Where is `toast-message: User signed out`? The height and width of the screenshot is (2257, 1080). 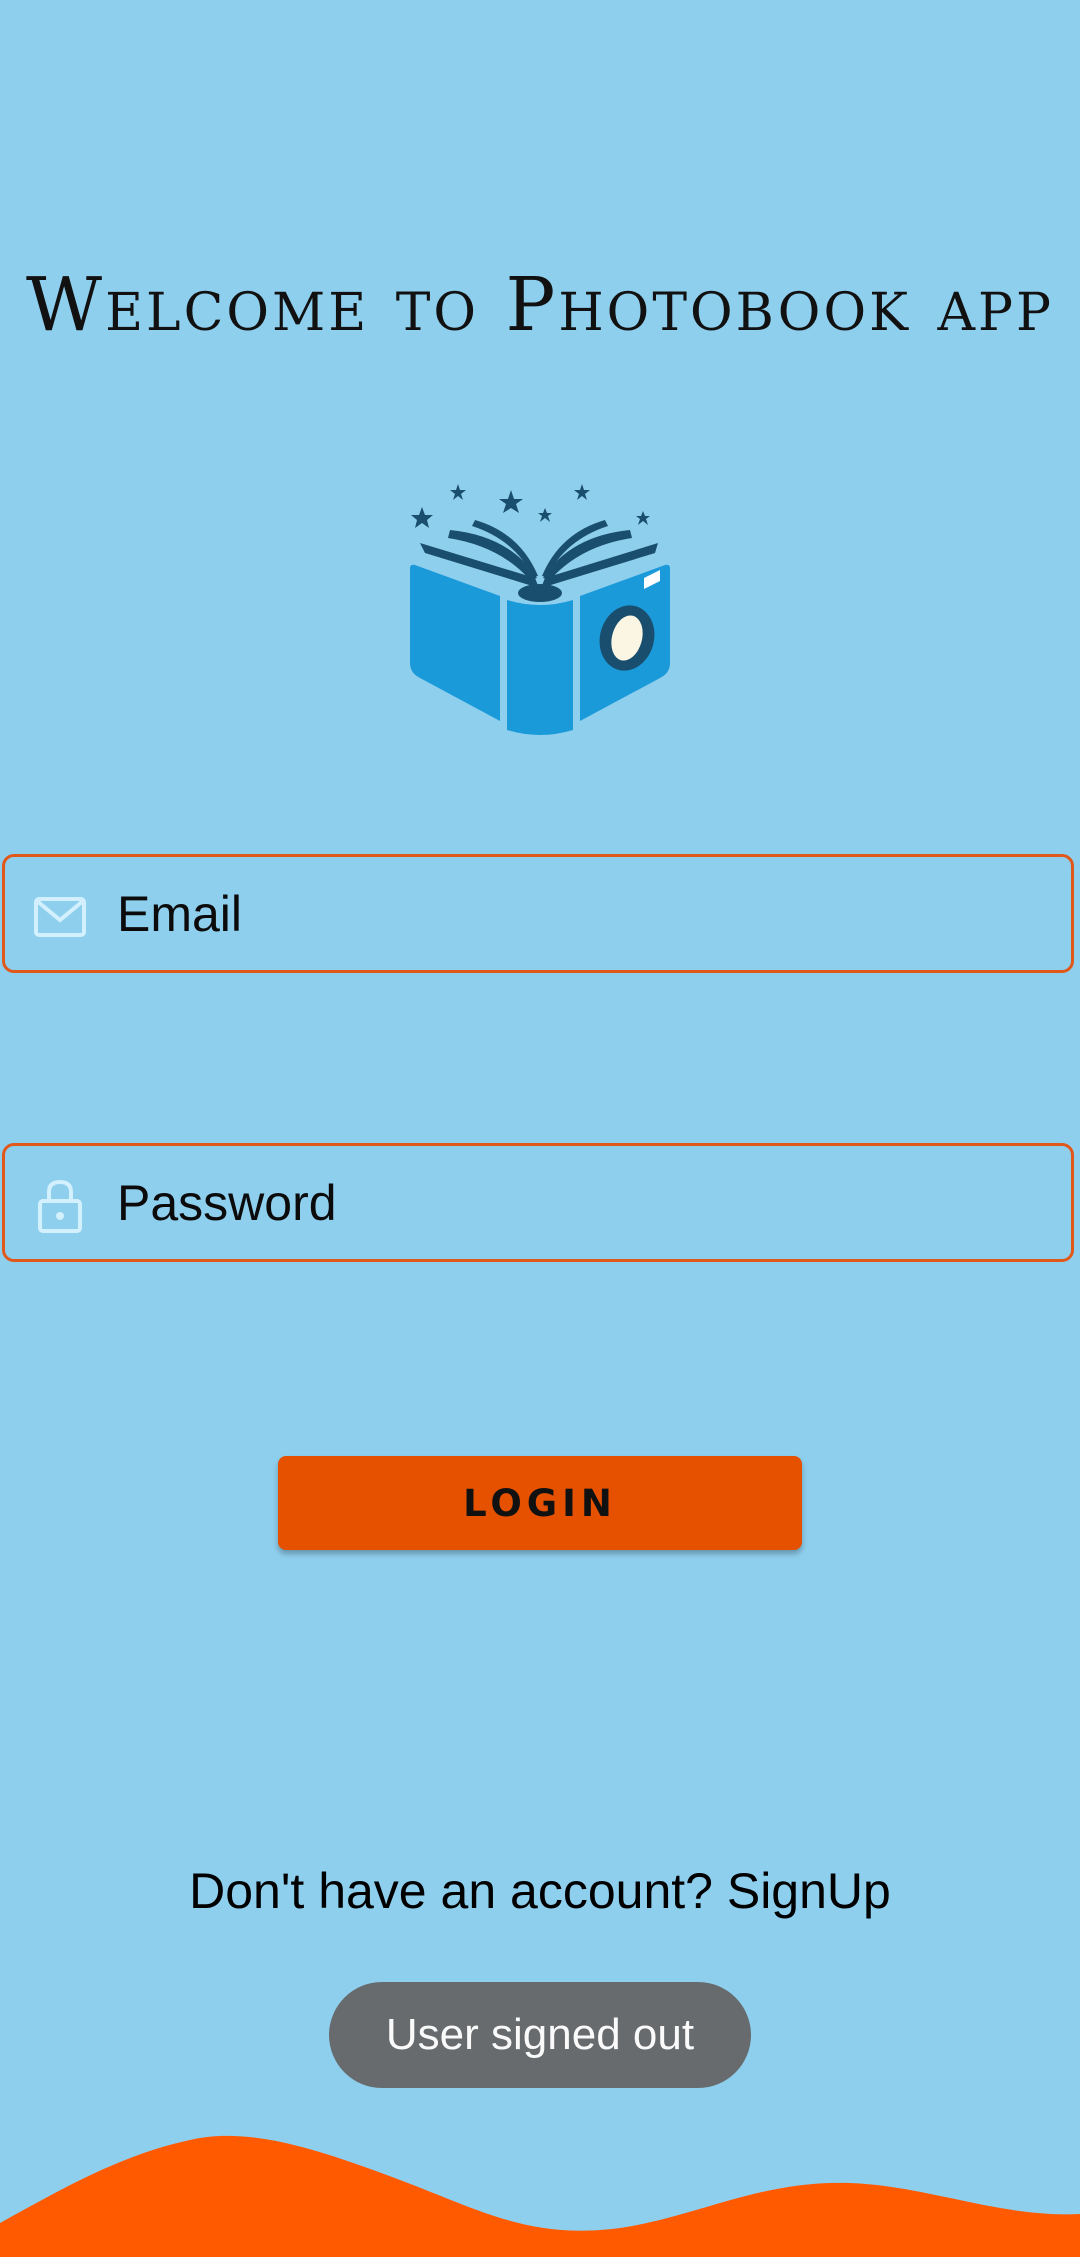 toast-message: User signed out is located at coordinates (540, 2035).